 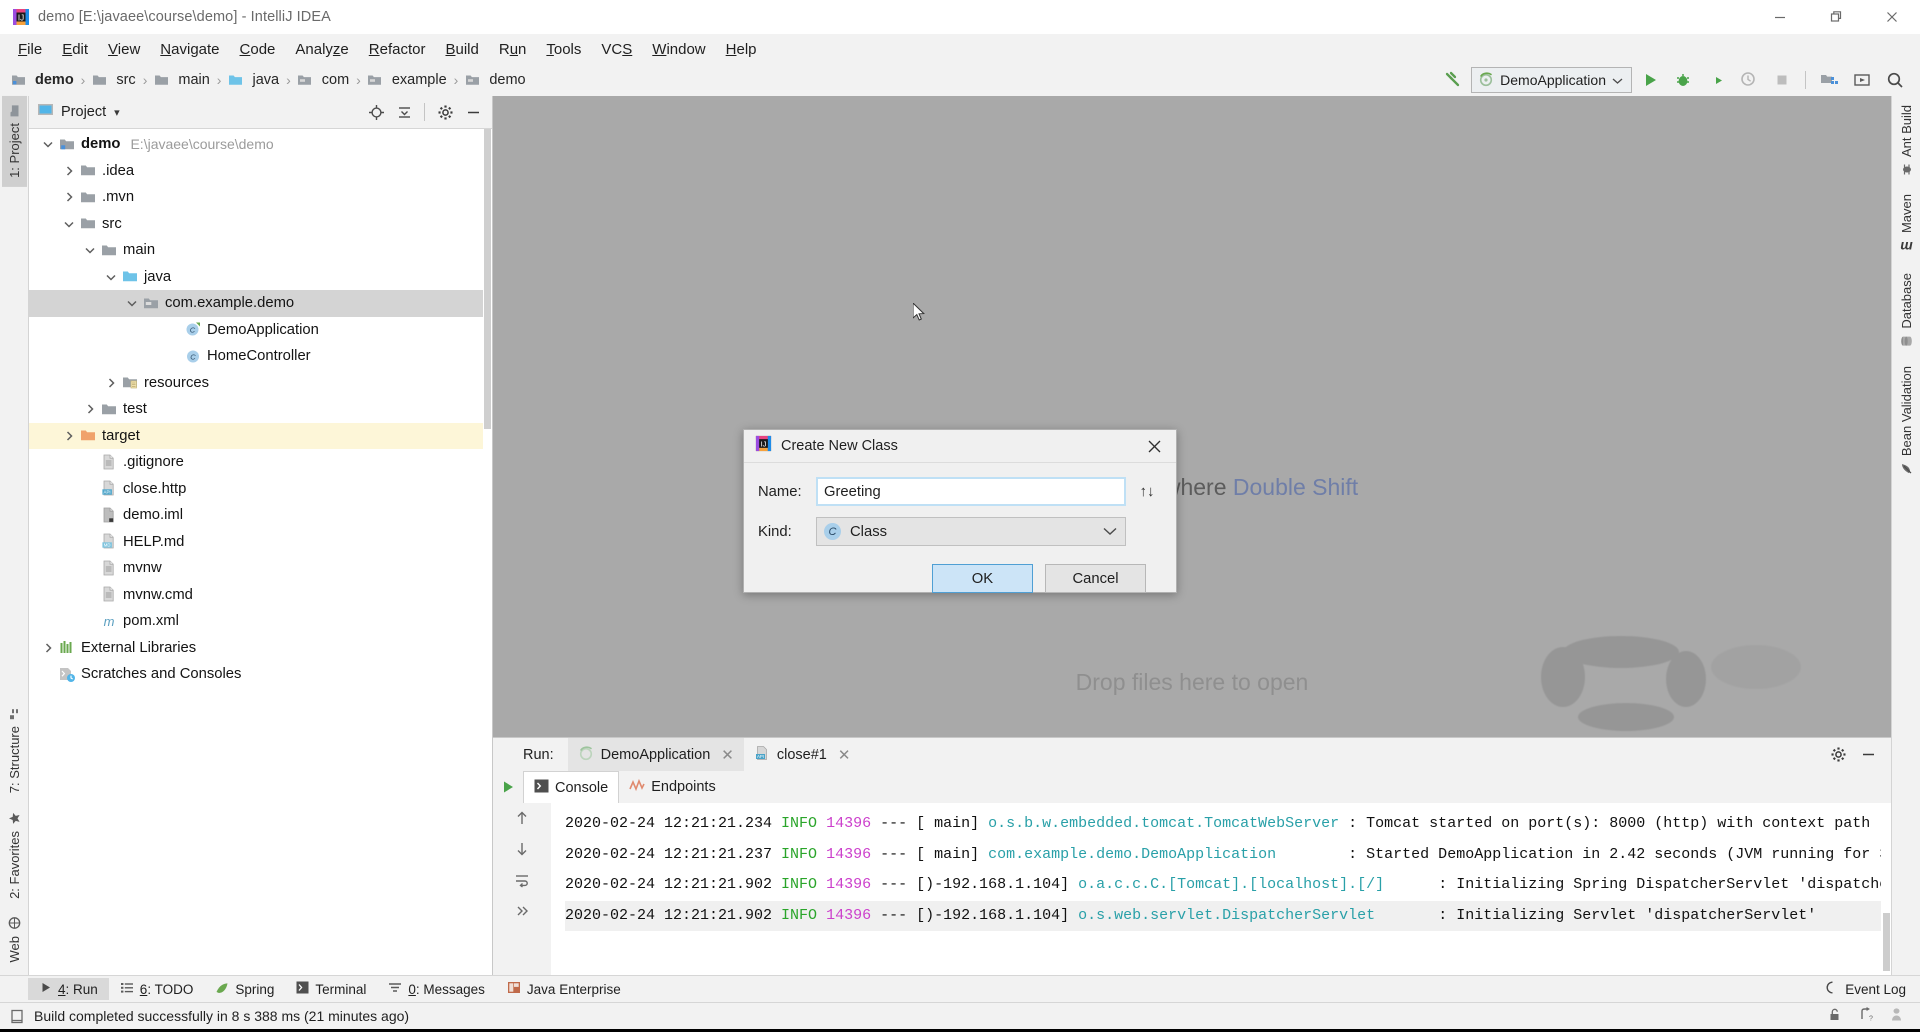 I want to click on console-scrollbar, so click(x=1886, y=889).